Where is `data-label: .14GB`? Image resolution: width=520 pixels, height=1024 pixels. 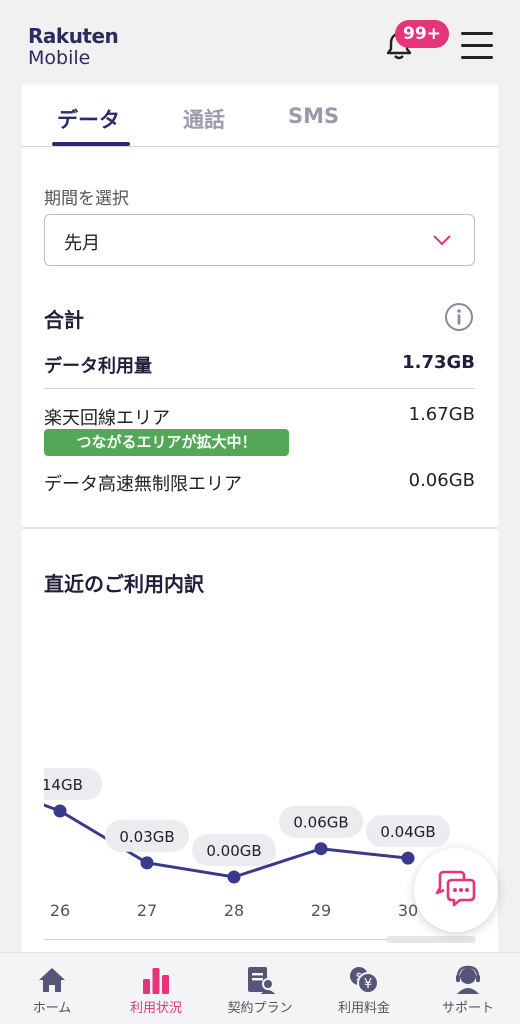 data-label: .14GB is located at coordinates (60, 785).